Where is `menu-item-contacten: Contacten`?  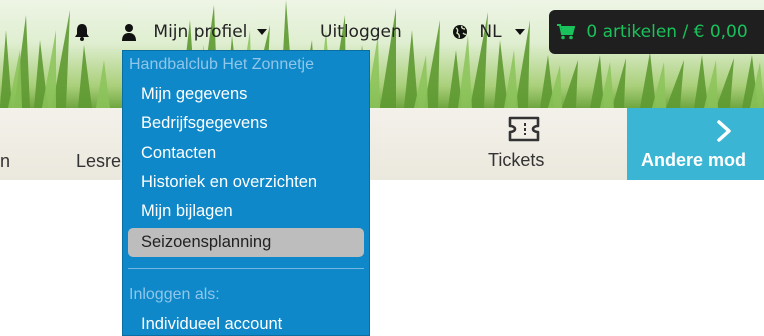
menu-item-contacten: Contacten is located at coordinates (178, 153).